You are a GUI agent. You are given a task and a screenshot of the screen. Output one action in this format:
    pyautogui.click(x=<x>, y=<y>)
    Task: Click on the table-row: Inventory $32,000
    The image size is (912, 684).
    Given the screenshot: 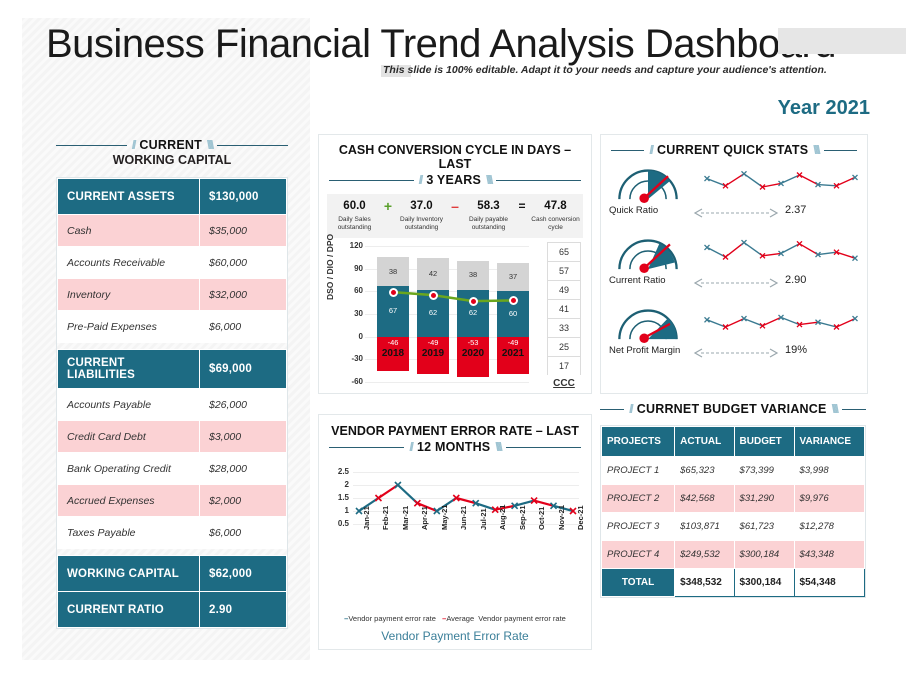 What is the action you would take?
    pyautogui.click(x=172, y=294)
    